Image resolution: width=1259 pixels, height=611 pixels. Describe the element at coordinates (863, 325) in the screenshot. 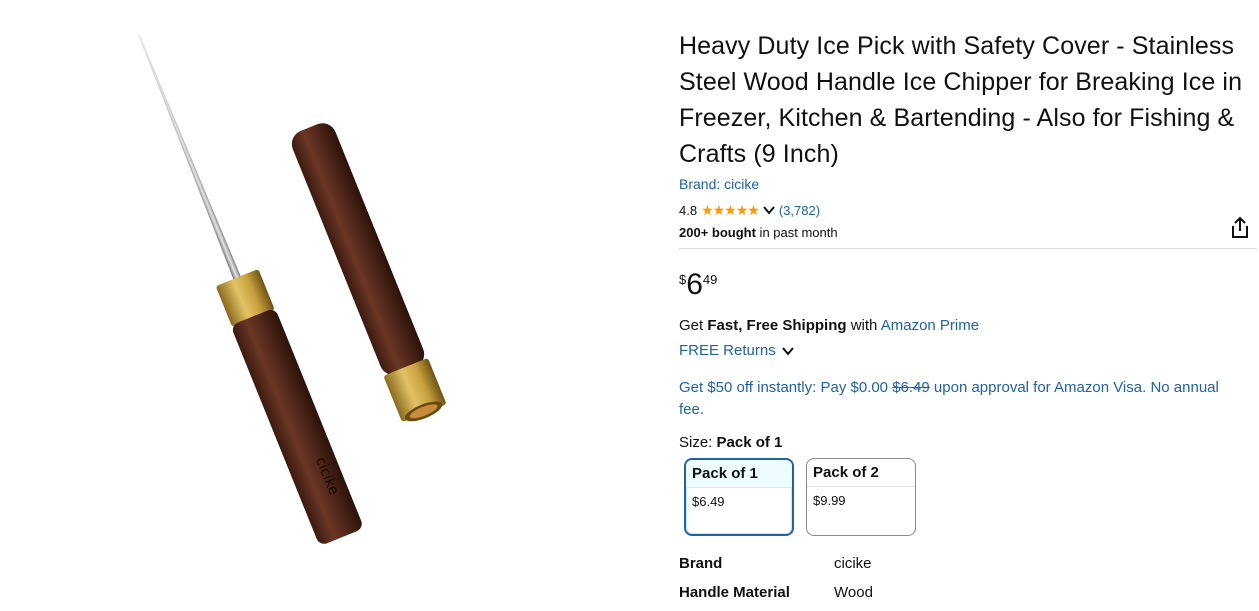

I see `shipping-middle: with` at that location.